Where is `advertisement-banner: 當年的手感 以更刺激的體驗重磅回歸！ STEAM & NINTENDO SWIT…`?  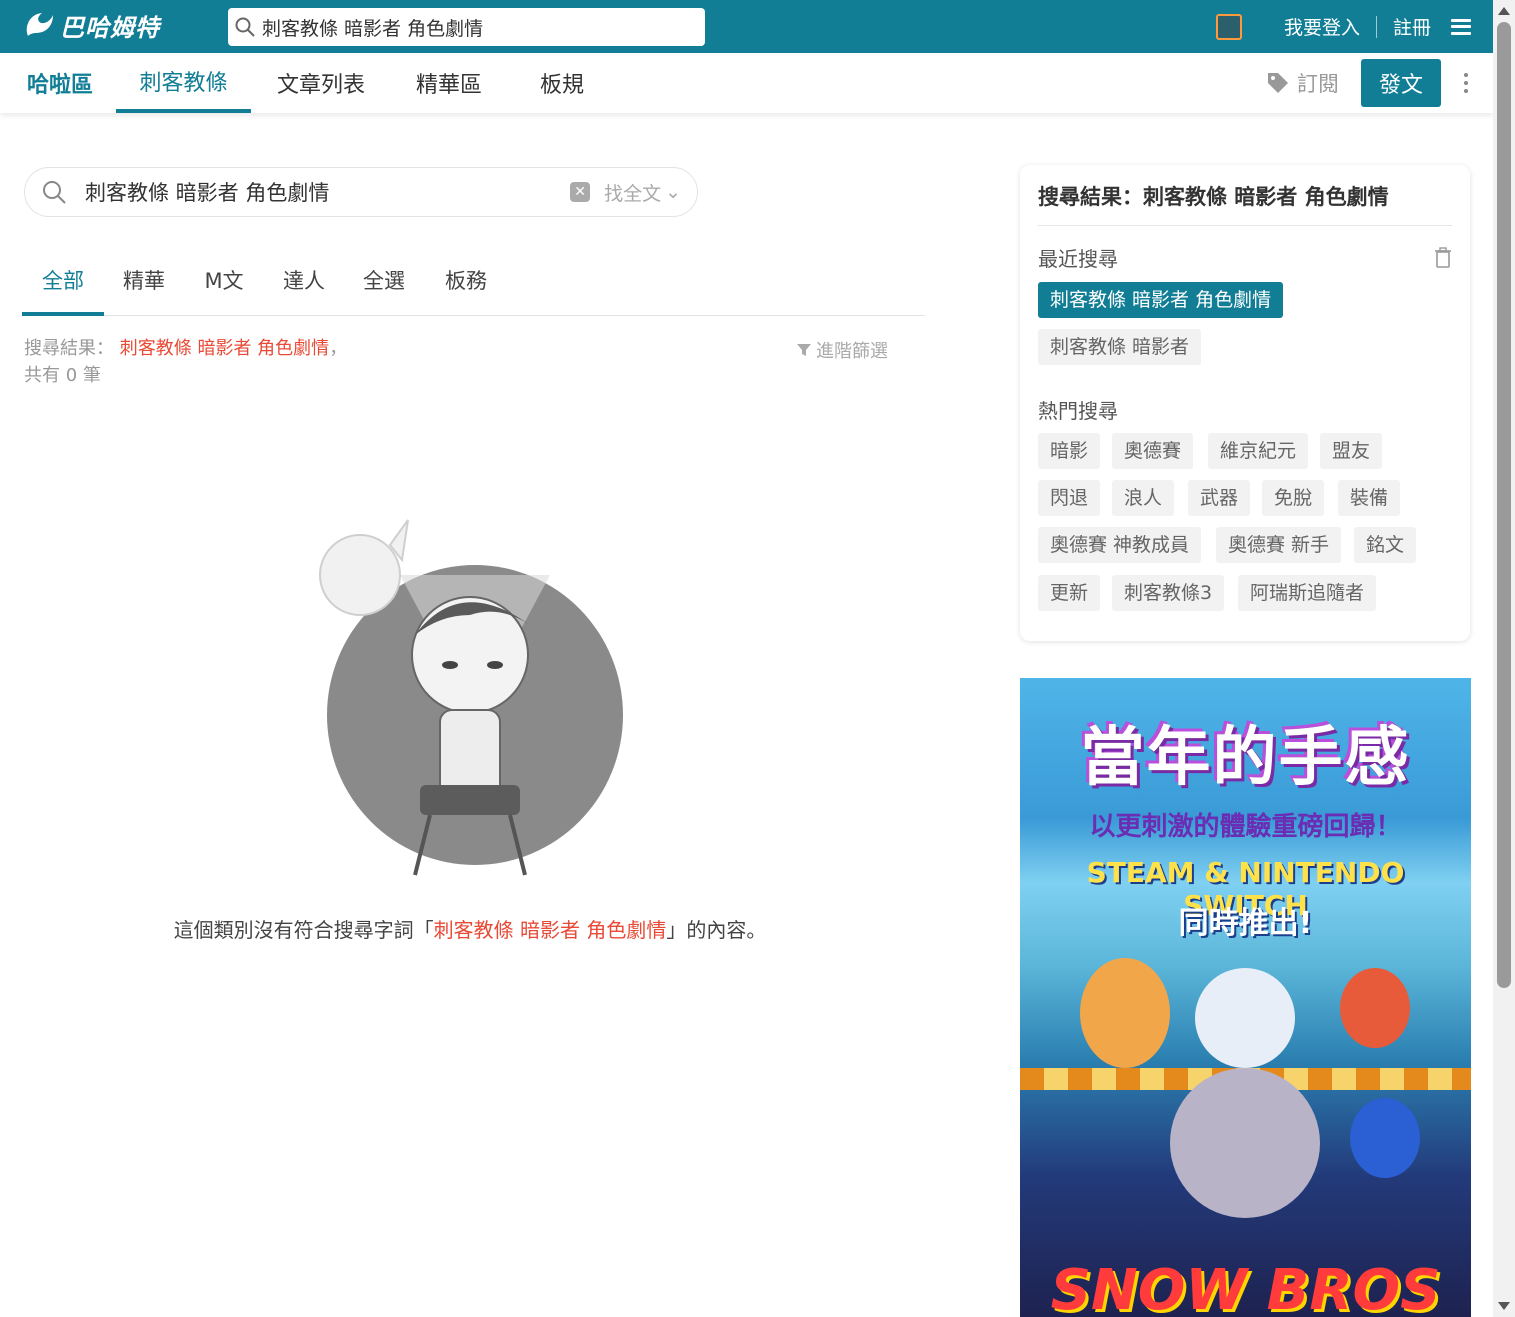
advertisement-banner: 當年的手感 以更刺激的體驗重磅回歸！ STEAM & NINTENDO SWIT… is located at coordinates (1245, 997).